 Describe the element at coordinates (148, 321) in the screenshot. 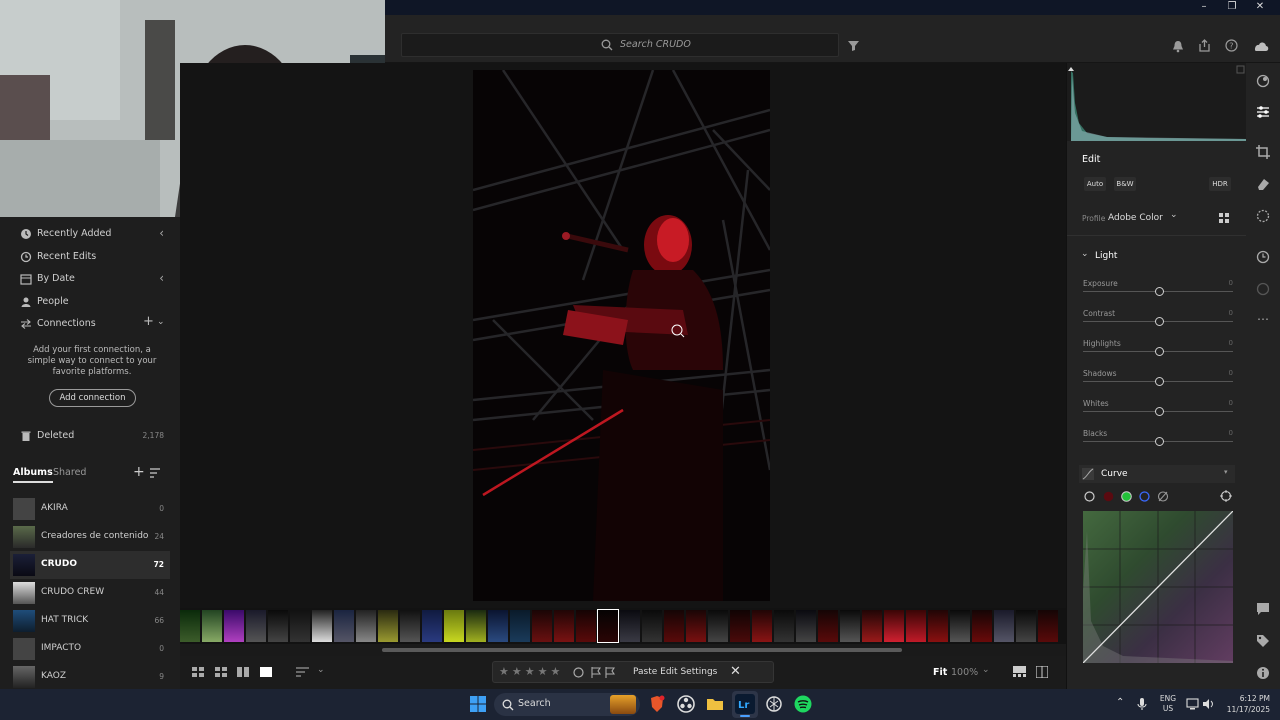

I see `add-connection-plus-icon: +` at that location.